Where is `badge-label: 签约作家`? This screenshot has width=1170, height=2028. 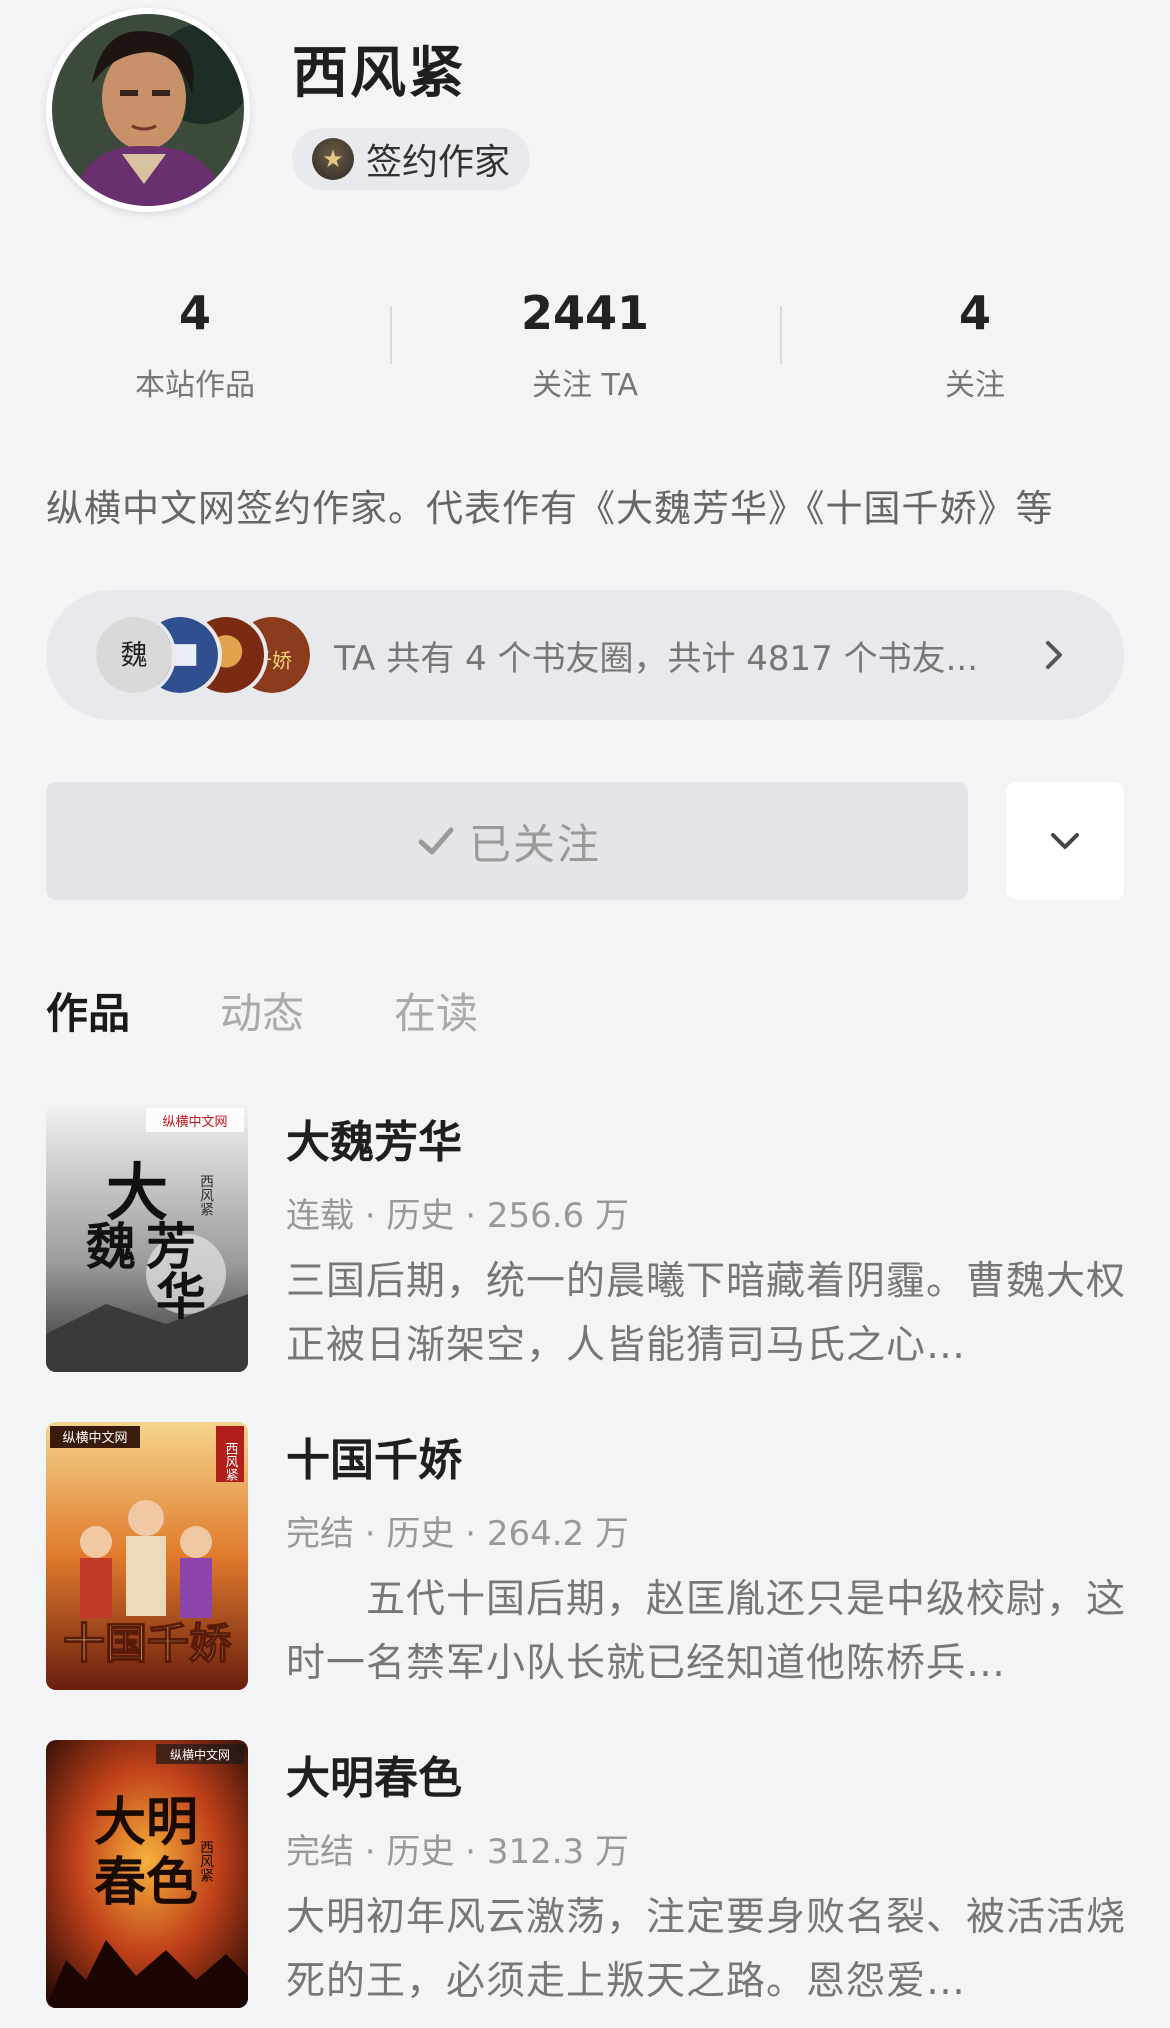
badge-label: 签约作家 is located at coordinates (438, 162).